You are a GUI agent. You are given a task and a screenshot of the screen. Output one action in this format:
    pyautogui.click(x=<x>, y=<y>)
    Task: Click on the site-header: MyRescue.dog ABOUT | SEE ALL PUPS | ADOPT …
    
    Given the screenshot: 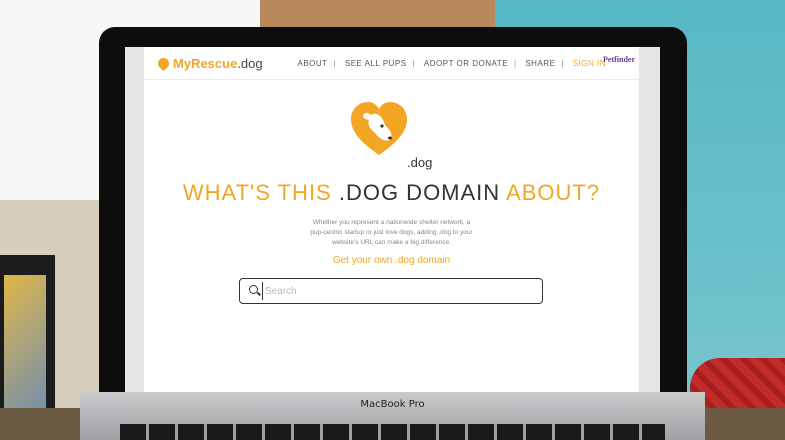 What is the action you would take?
    pyautogui.click(x=391, y=63)
    